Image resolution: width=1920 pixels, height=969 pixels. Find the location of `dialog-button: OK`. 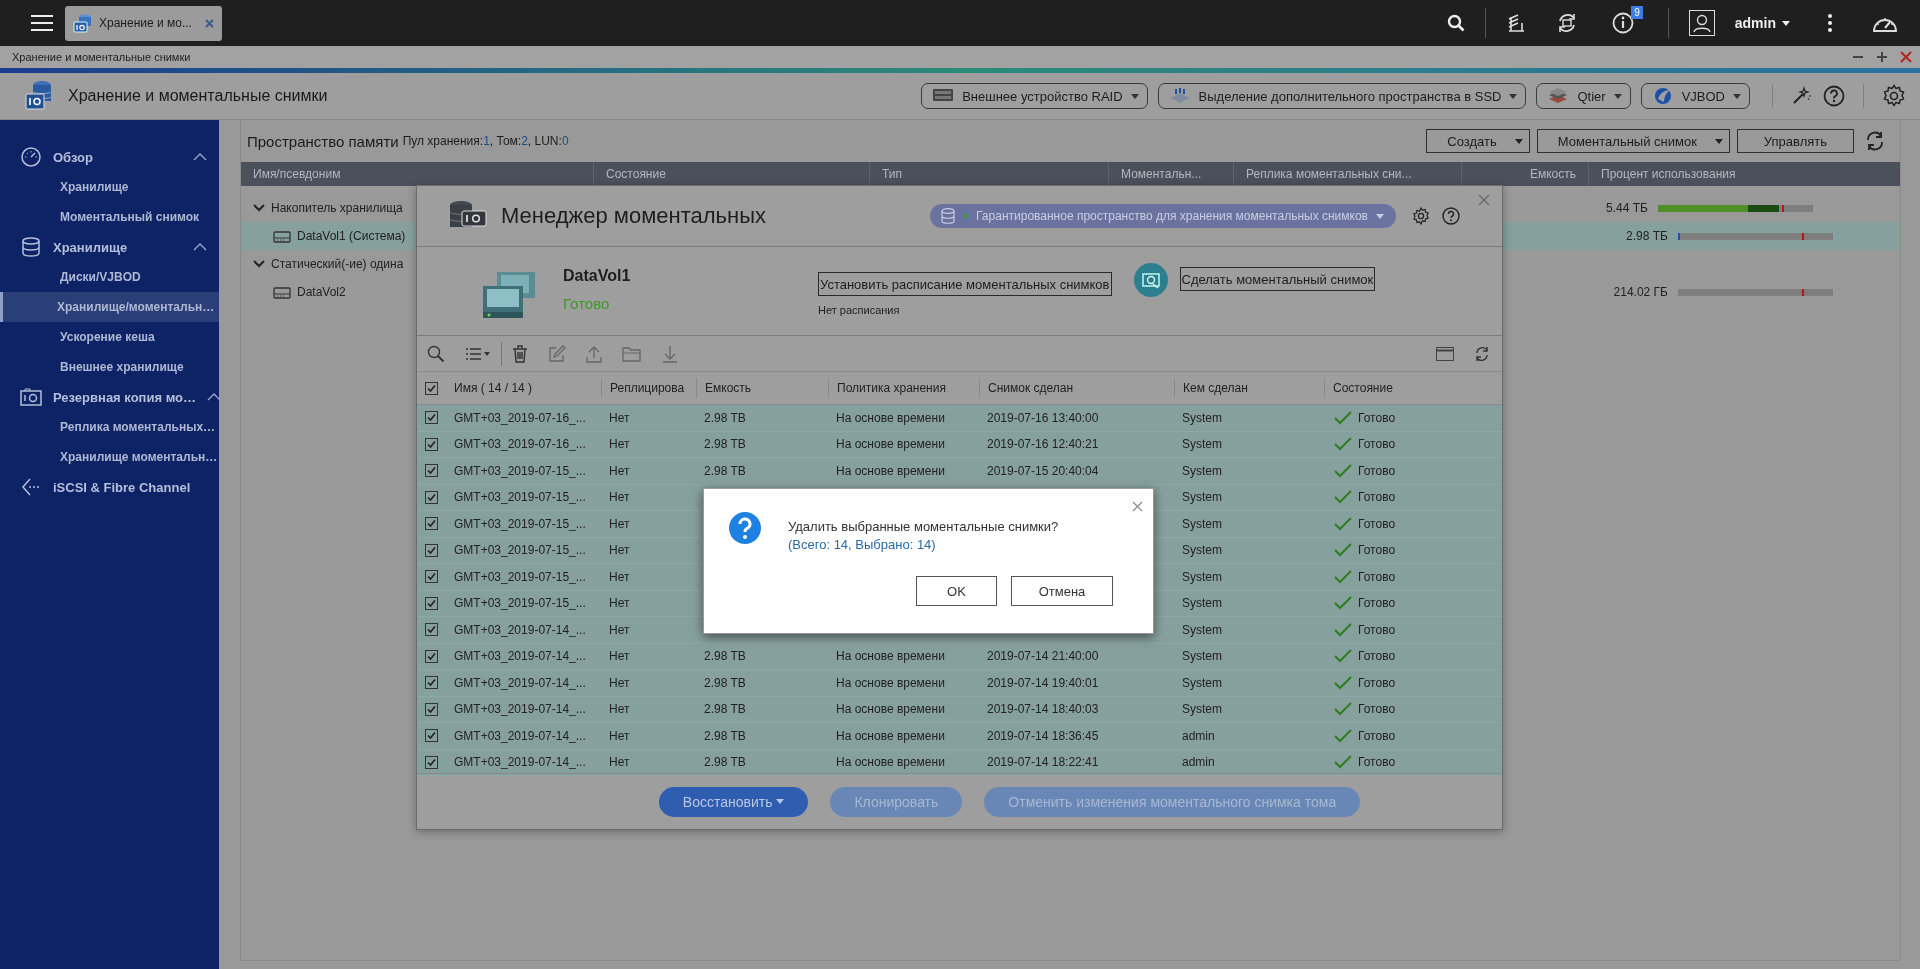

dialog-button: OK is located at coordinates (956, 591).